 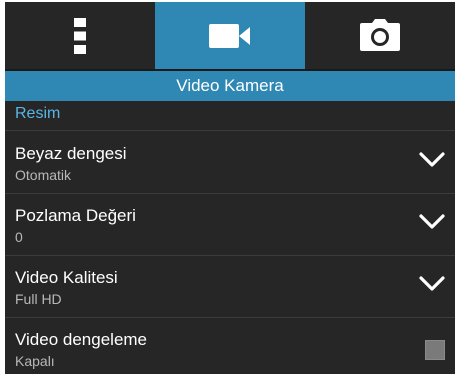 What do you see at coordinates (81, 339) in the screenshot?
I see `setting-title: Video dengeleme` at bounding box center [81, 339].